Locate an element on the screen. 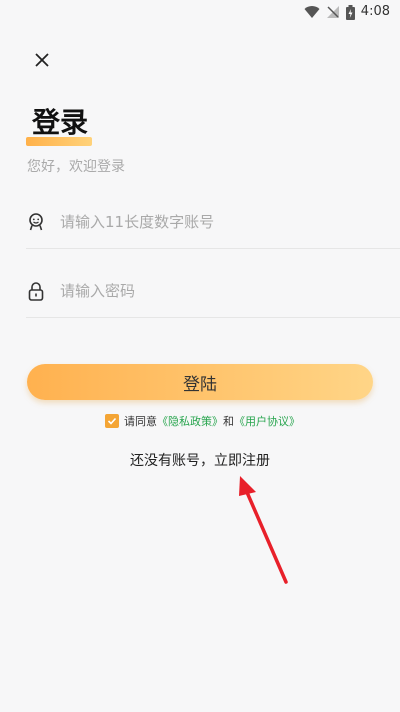 Image resolution: width=400 pixels, height=712 pixels. status-icons: 4:08 is located at coordinates (347, 12).